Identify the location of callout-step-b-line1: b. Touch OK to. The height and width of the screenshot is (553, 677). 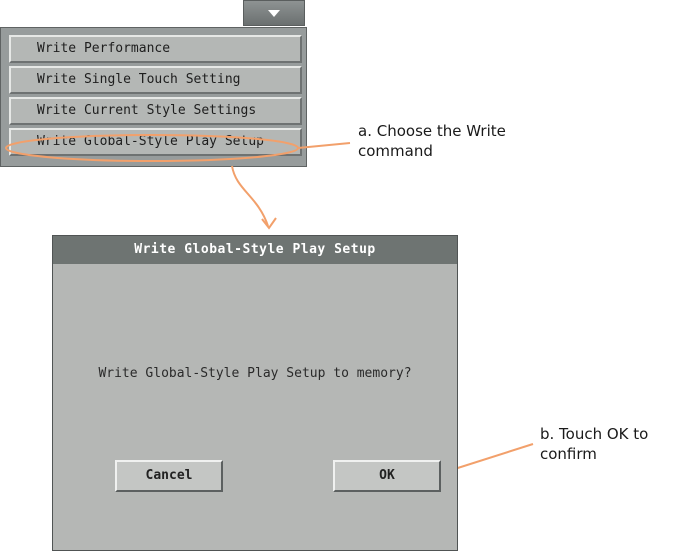
(594, 434).